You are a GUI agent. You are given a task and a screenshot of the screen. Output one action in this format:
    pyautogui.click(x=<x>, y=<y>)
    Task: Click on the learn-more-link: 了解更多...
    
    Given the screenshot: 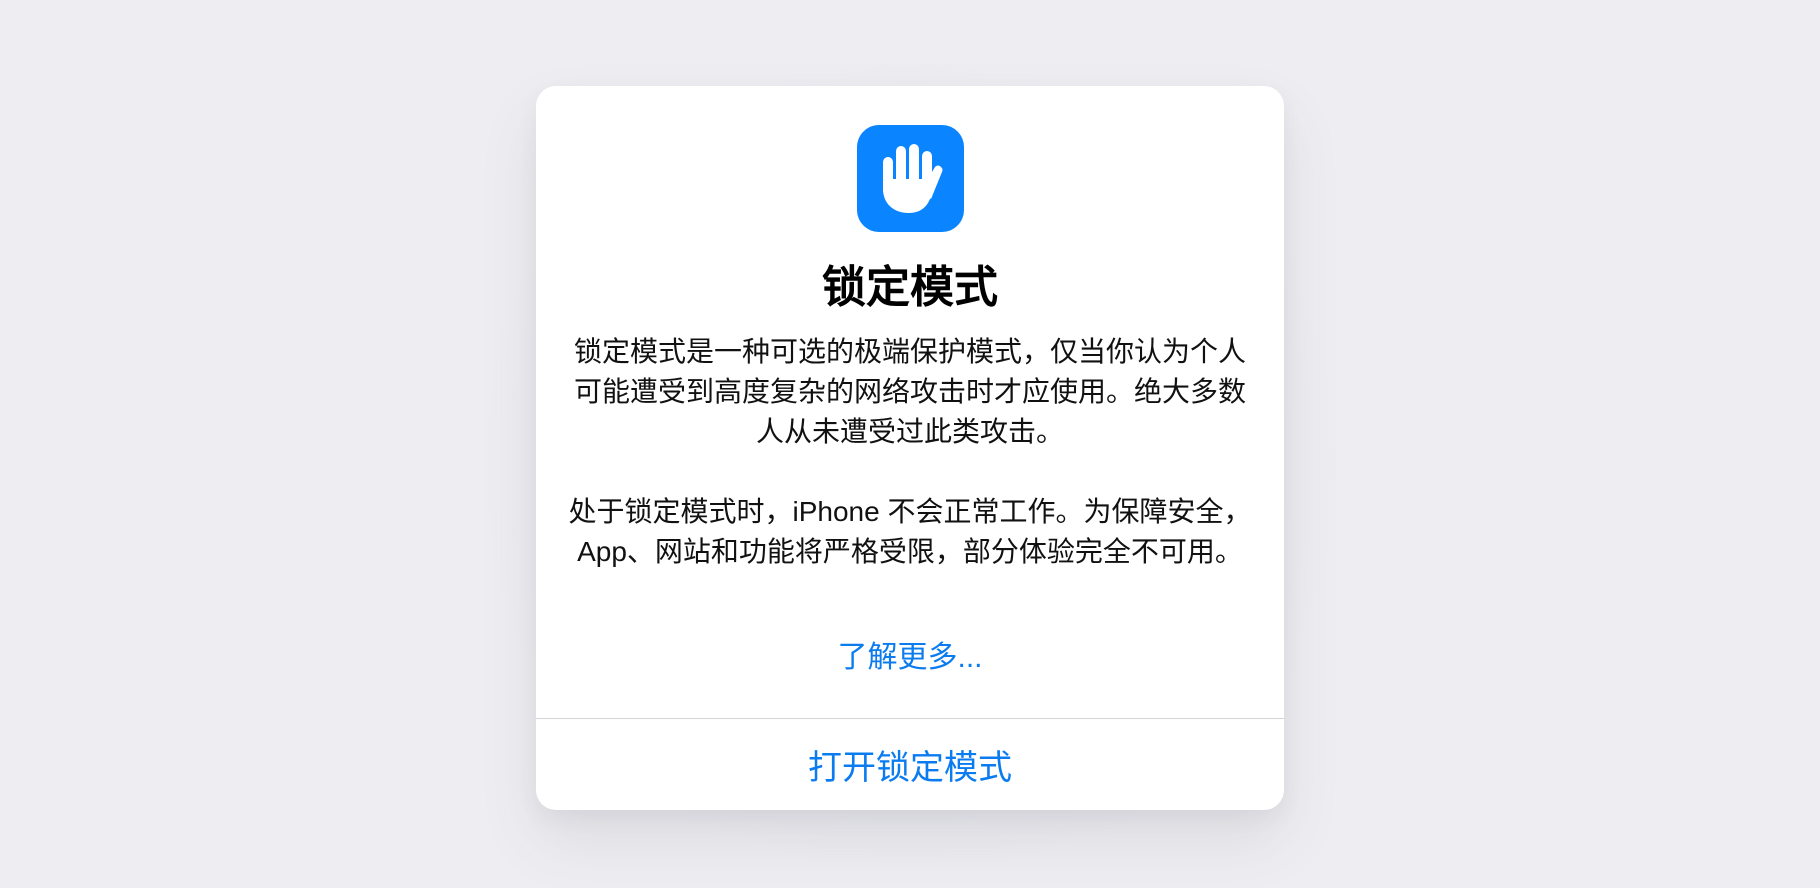 What is the action you would take?
    pyautogui.click(x=910, y=658)
    